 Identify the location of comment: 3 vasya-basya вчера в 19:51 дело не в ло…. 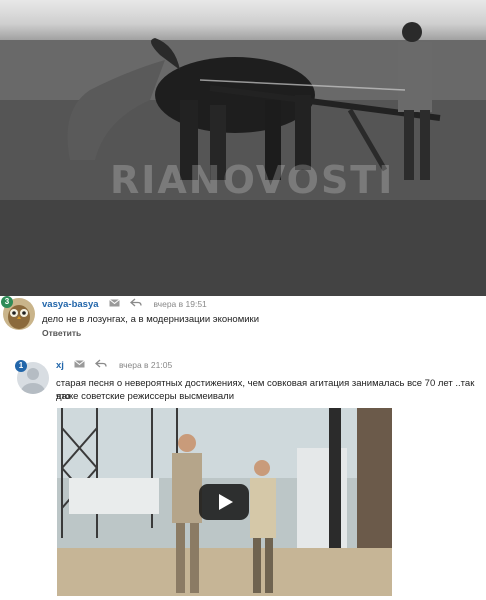
(243, 321).